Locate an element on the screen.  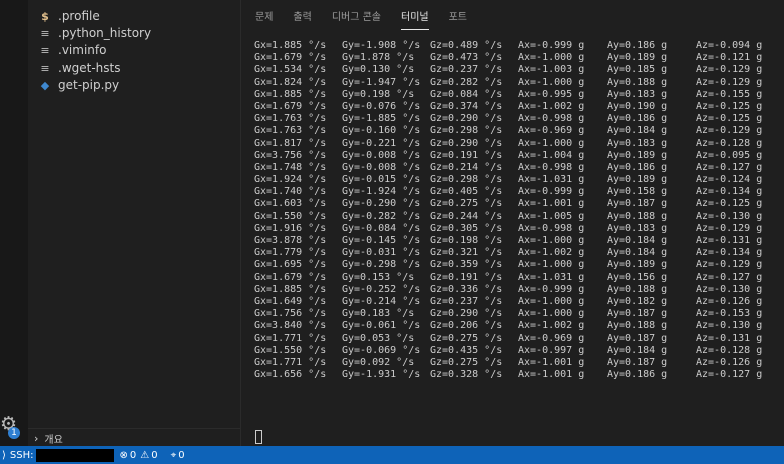
terminal-value: Gz=0.473 °/s is located at coordinates (466, 58).